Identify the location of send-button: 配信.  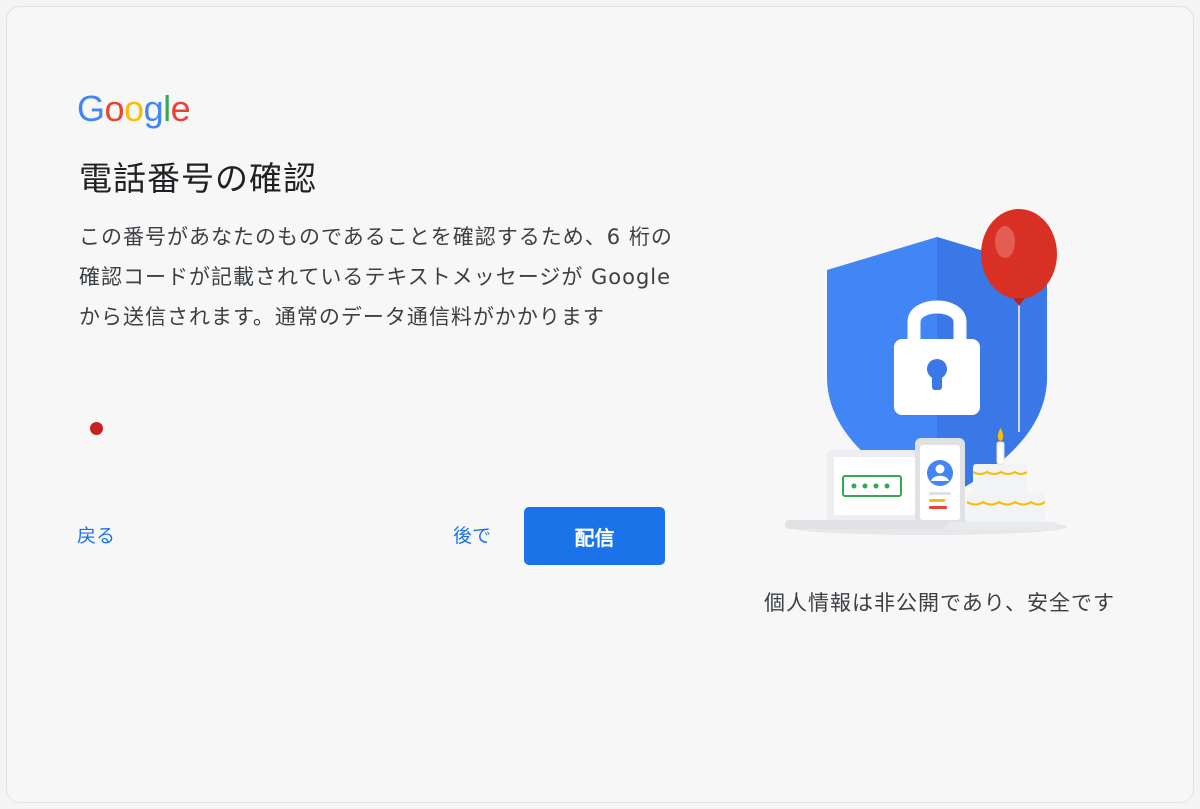
(594, 536).